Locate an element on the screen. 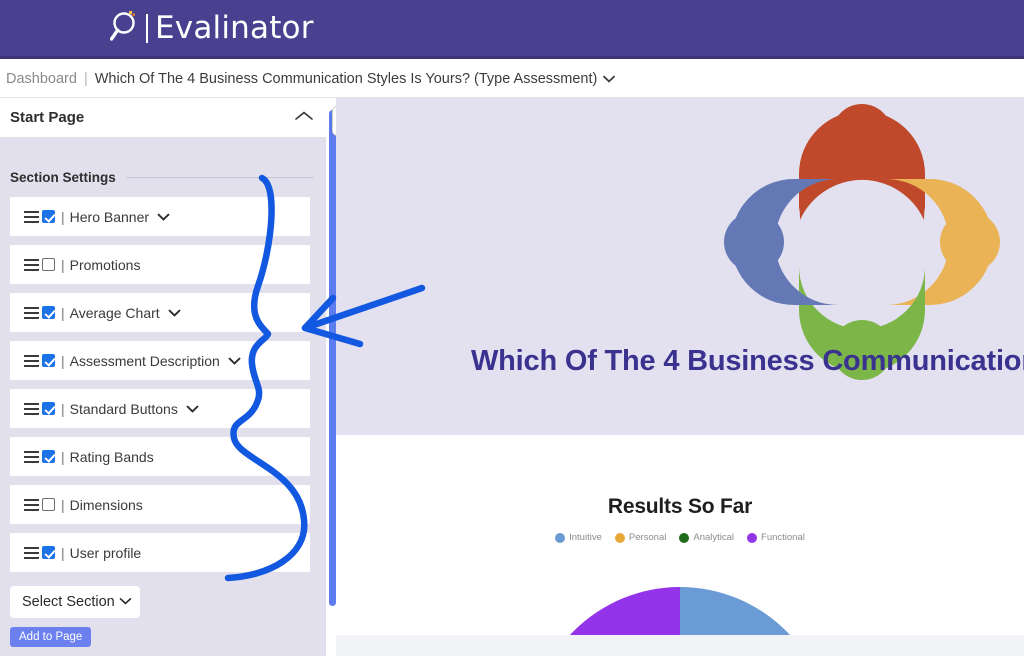  brand-logo: Evalinator is located at coordinates (211, 28).